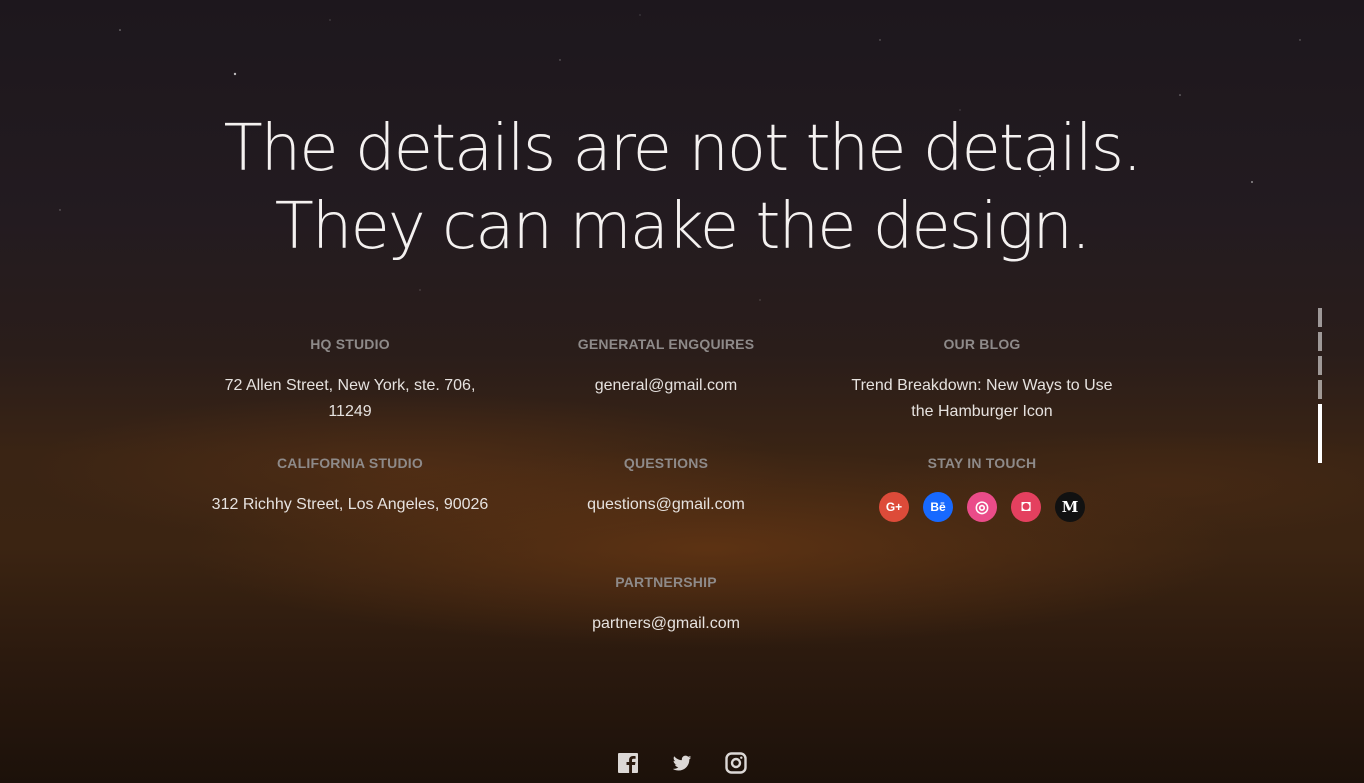 This screenshot has width=1364, height=783. I want to click on twitter-icon, so click(682, 763).